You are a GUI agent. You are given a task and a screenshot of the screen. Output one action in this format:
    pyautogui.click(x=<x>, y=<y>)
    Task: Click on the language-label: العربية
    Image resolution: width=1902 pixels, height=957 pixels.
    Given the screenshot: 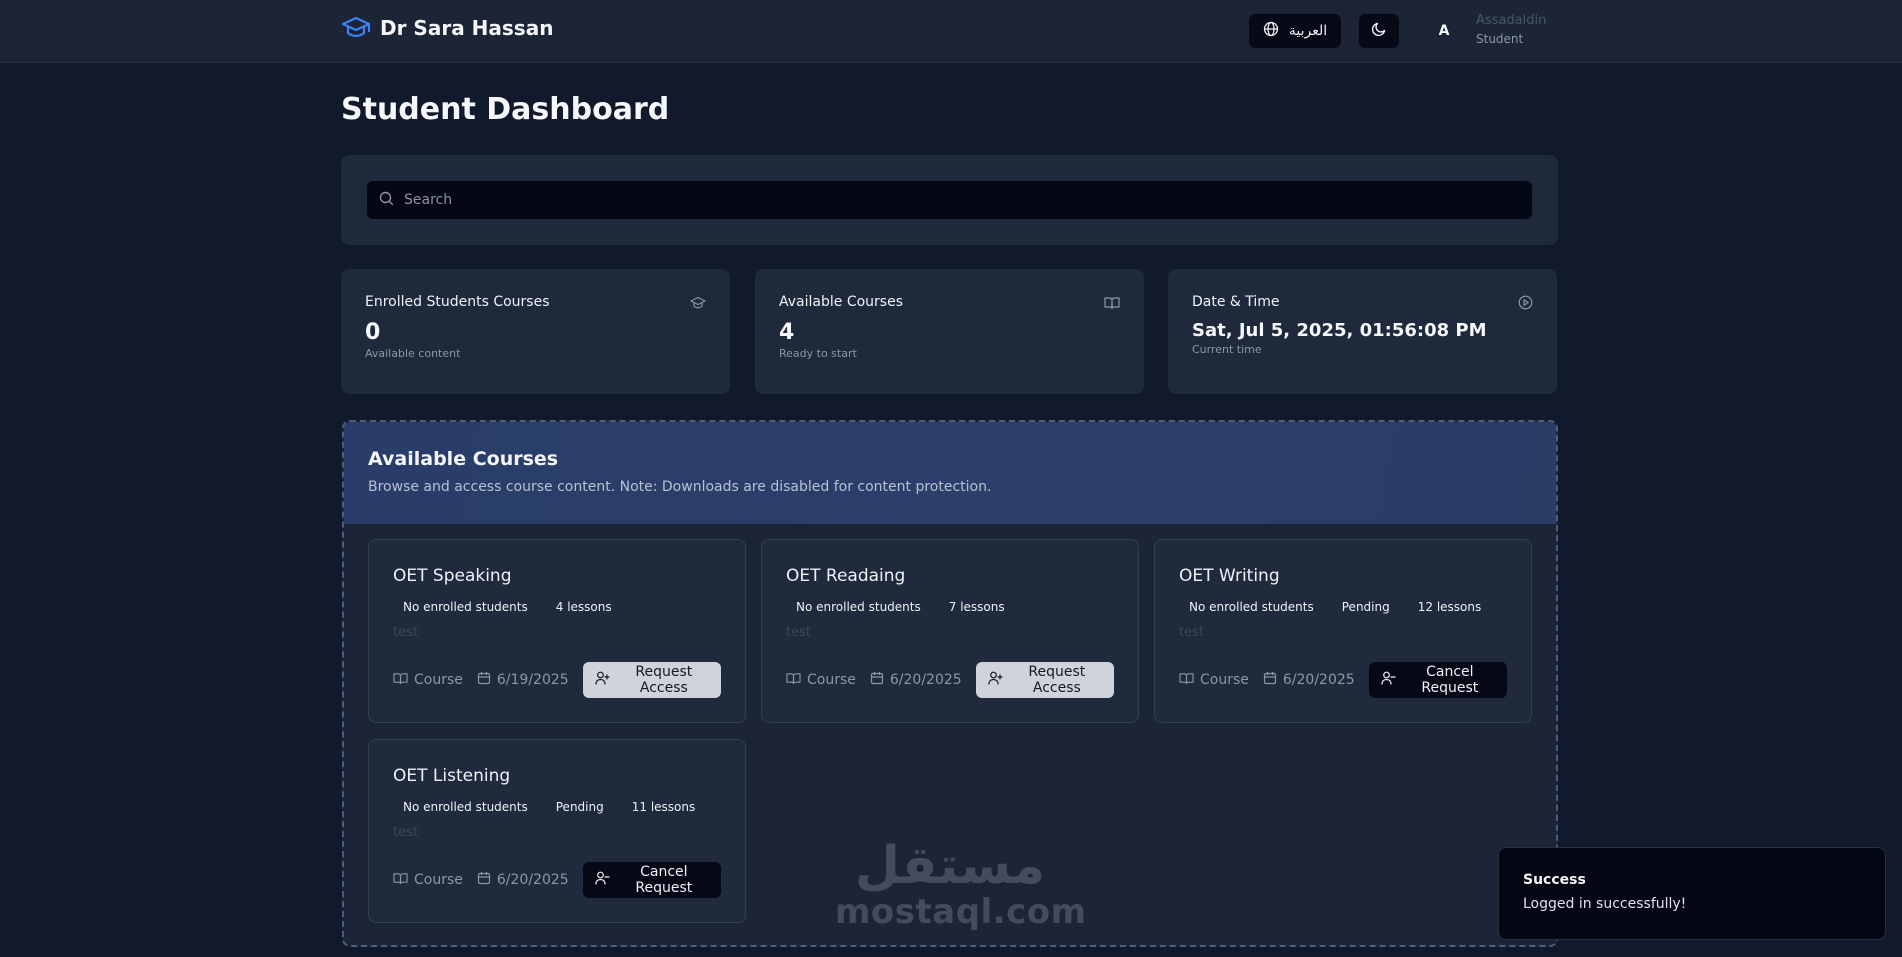 What is the action you would take?
    pyautogui.click(x=1308, y=31)
    